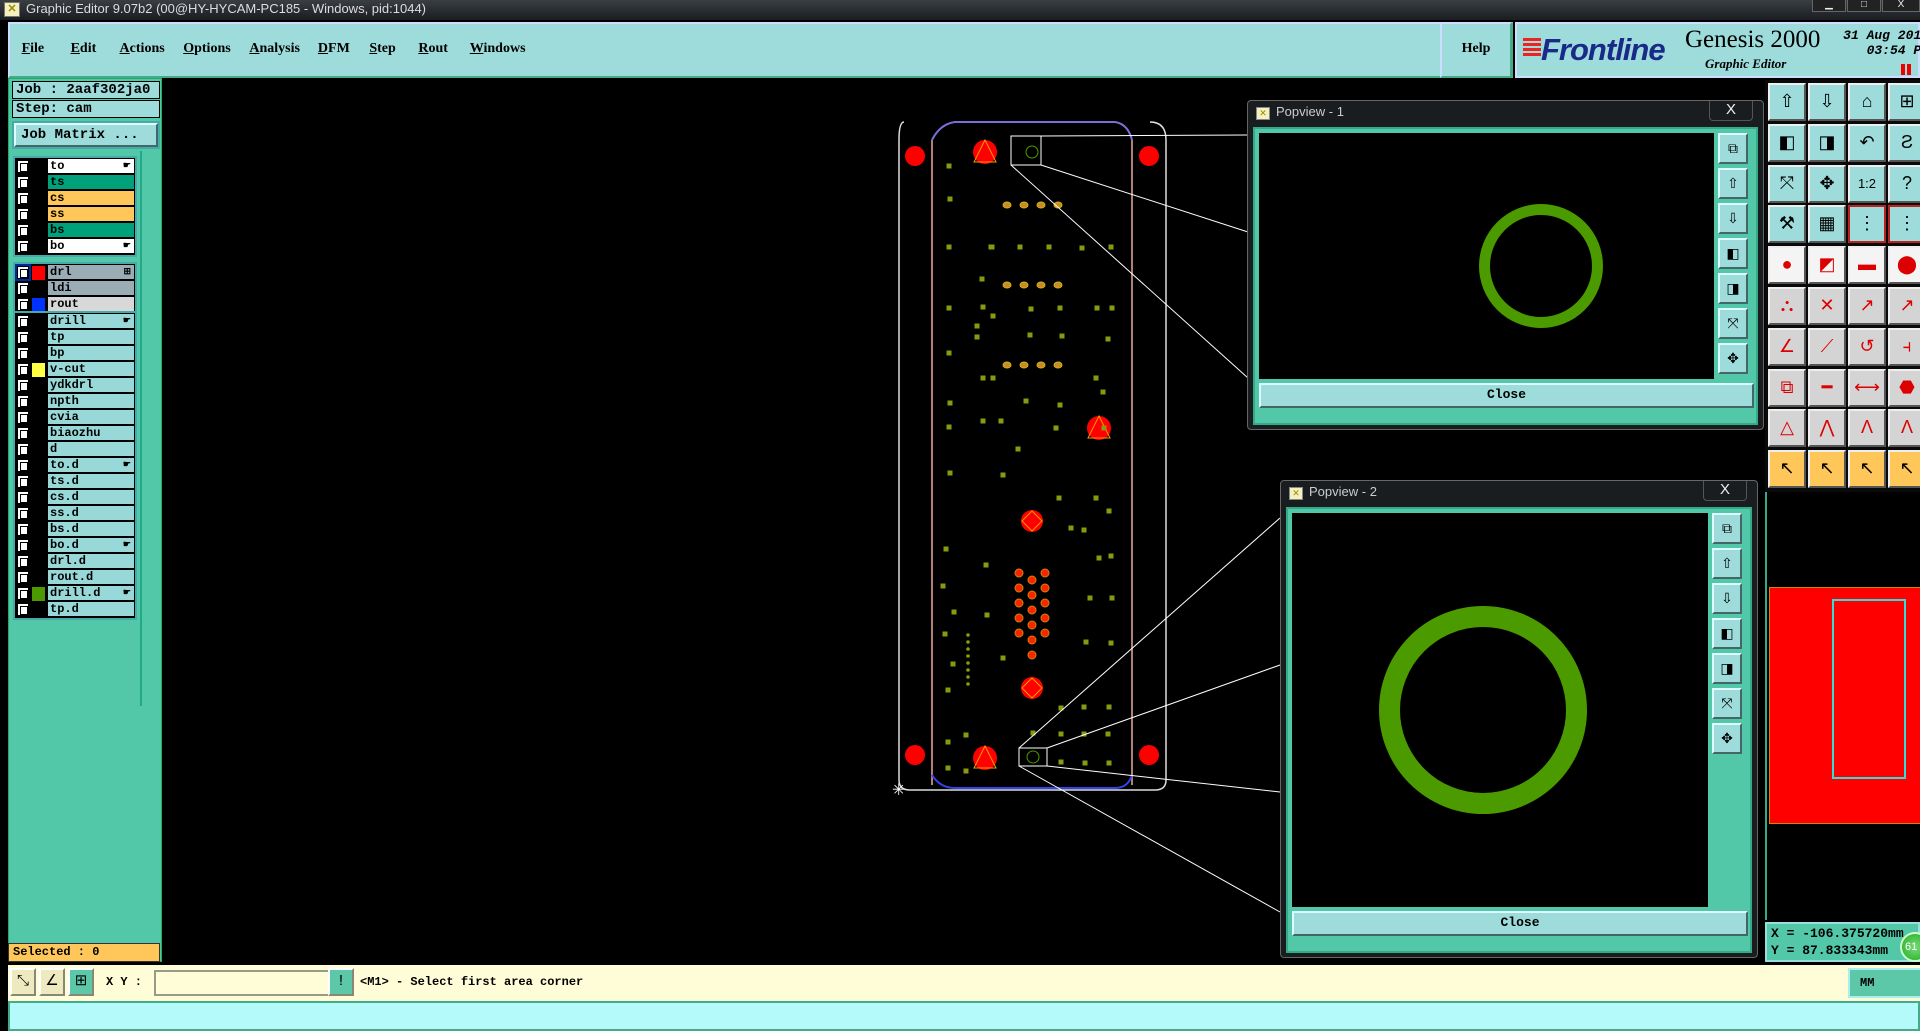 This screenshot has height=1031, width=1920. I want to click on surface-button: ⬣, so click(1904, 387).